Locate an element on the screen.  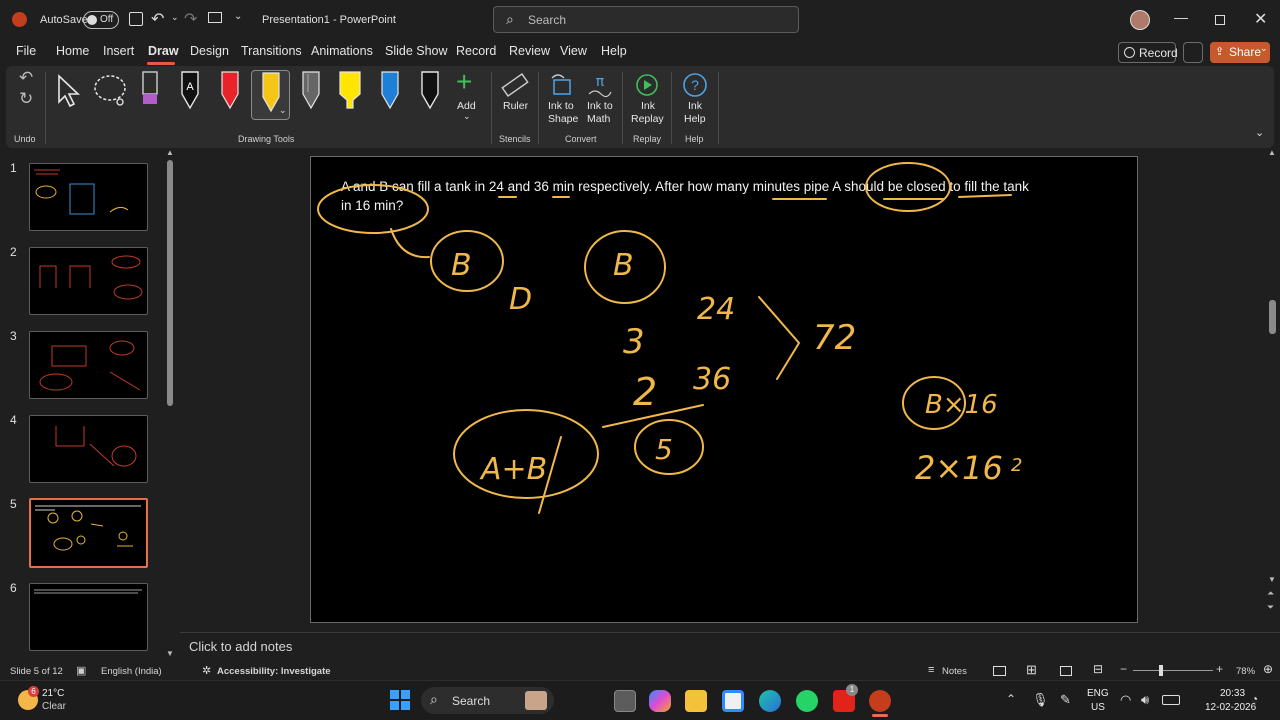
notes-button: Notes is located at coordinates (954, 671).